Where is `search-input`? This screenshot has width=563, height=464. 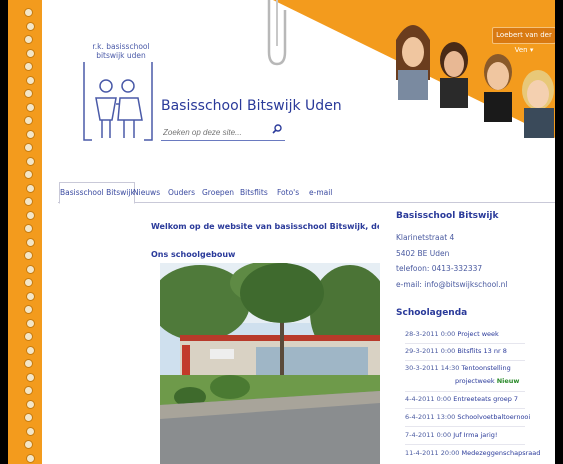 search-input is located at coordinates (223, 132).